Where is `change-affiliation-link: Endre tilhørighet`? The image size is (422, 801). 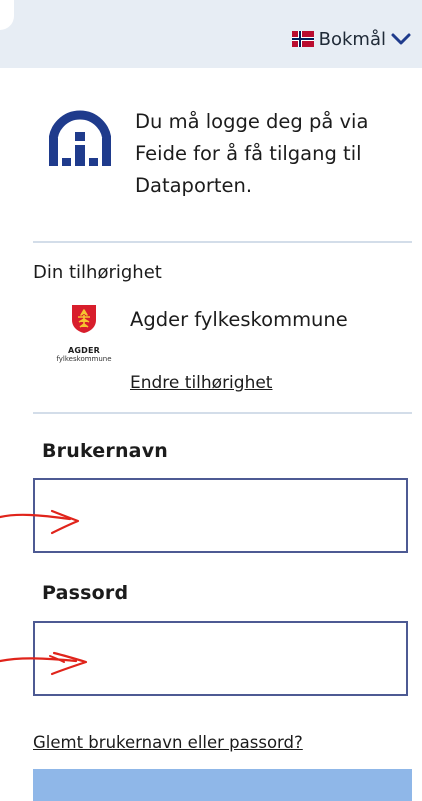
change-affiliation-link: Endre tilhørighet is located at coordinates (201, 383).